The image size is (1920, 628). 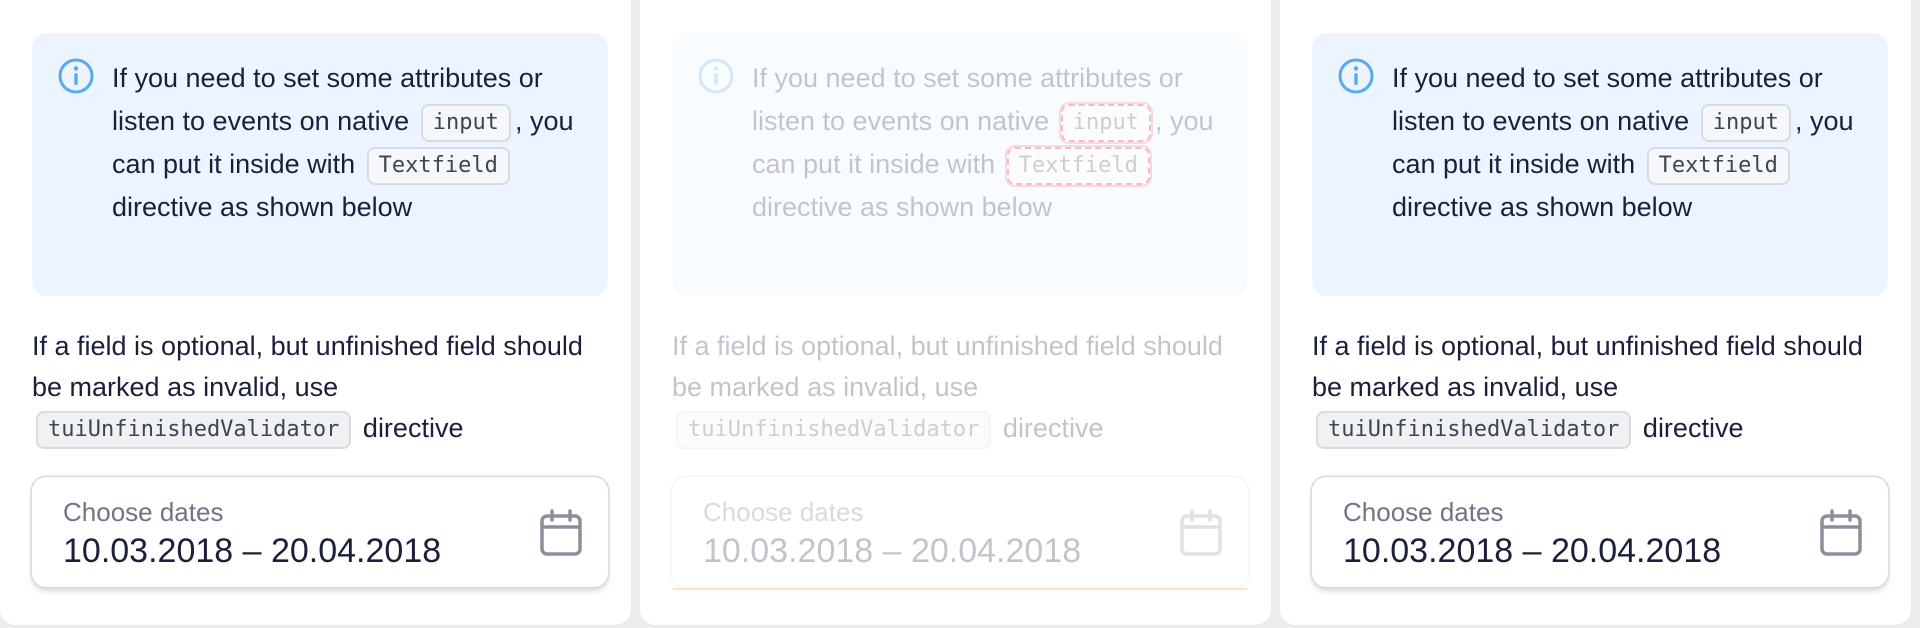 What do you see at coordinates (960, 589) in the screenshot?
I see `field-underline` at bounding box center [960, 589].